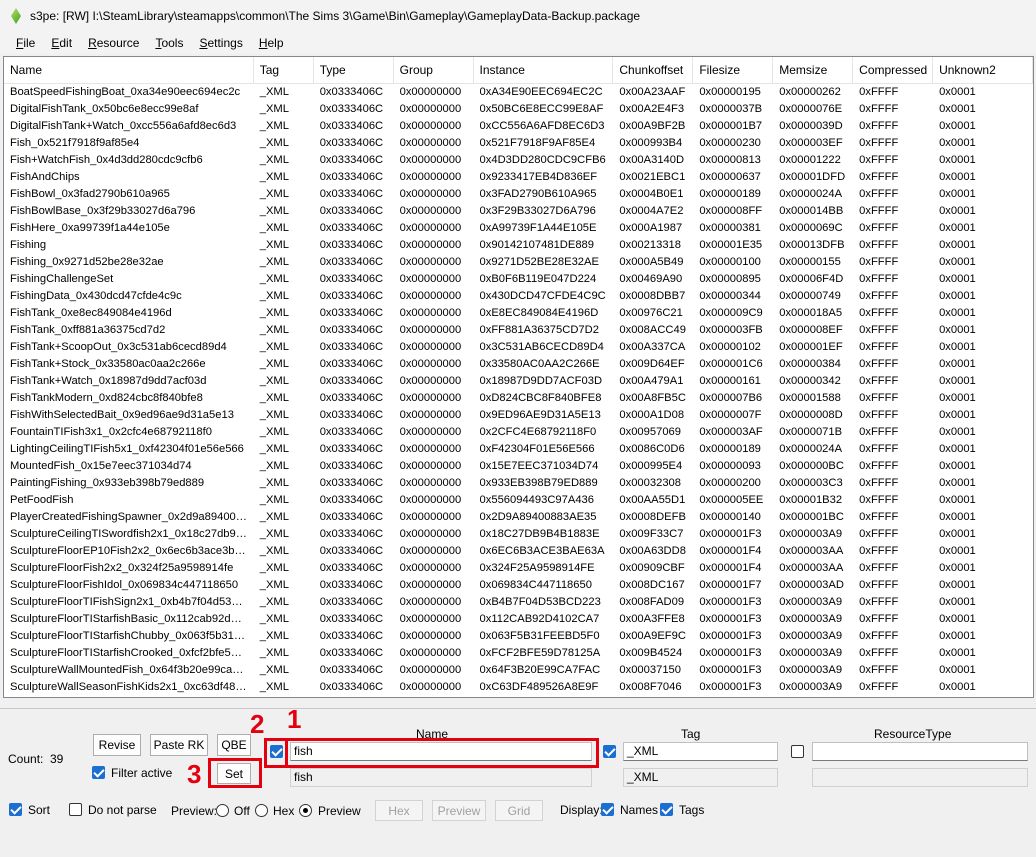 Image resolution: width=1036 pixels, height=857 pixels. What do you see at coordinates (179, 745) in the screenshot?
I see `paste-rk-button: Paste RK` at bounding box center [179, 745].